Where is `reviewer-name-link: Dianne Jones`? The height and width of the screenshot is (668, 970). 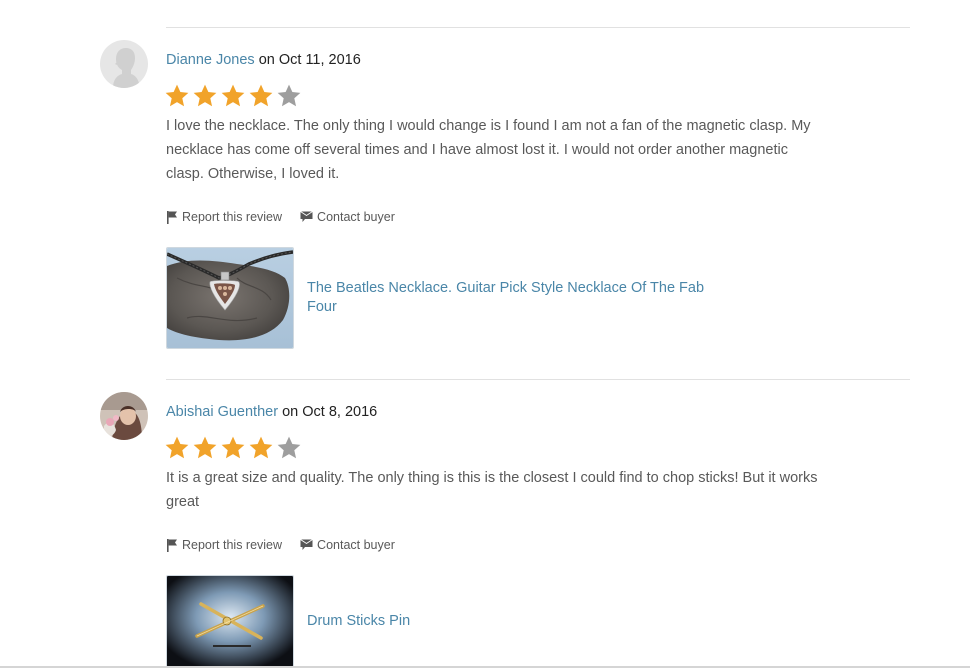
reviewer-name-link: Dianne Jones is located at coordinates (210, 60).